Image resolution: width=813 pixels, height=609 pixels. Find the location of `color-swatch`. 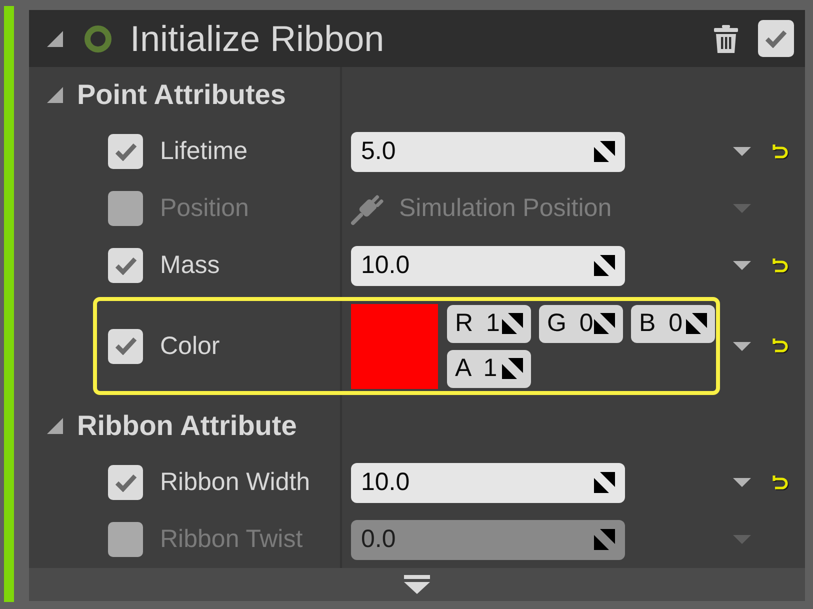

color-swatch is located at coordinates (394, 346).